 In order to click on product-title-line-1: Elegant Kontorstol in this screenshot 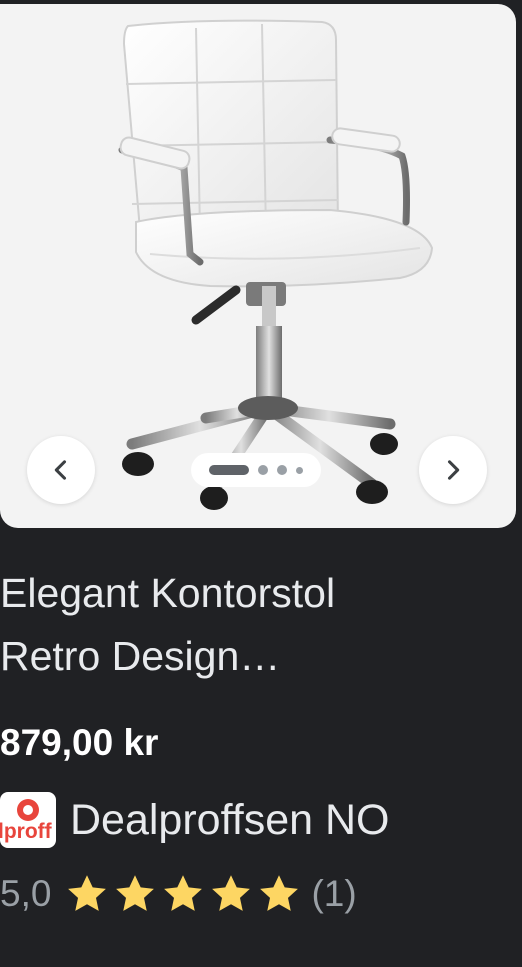, I will do `click(168, 593)`.